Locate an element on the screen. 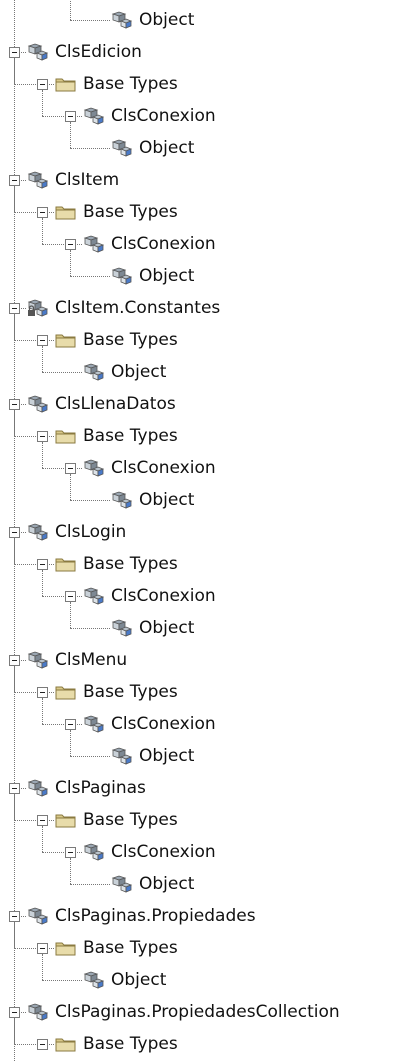 The height and width of the screenshot is (1064, 404). tree-node: ClsLogin is located at coordinates (202, 536).